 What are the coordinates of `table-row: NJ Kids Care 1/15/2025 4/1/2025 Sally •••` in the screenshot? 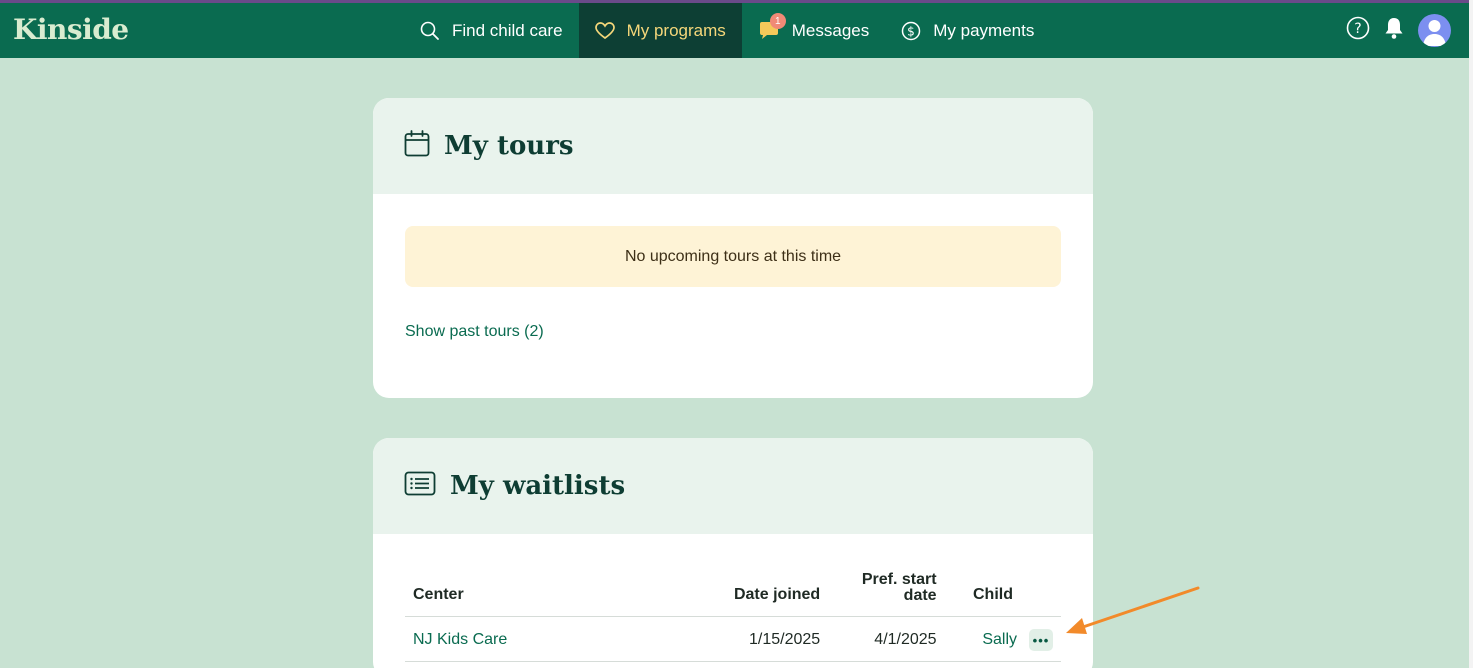 It's located at (733, 639).